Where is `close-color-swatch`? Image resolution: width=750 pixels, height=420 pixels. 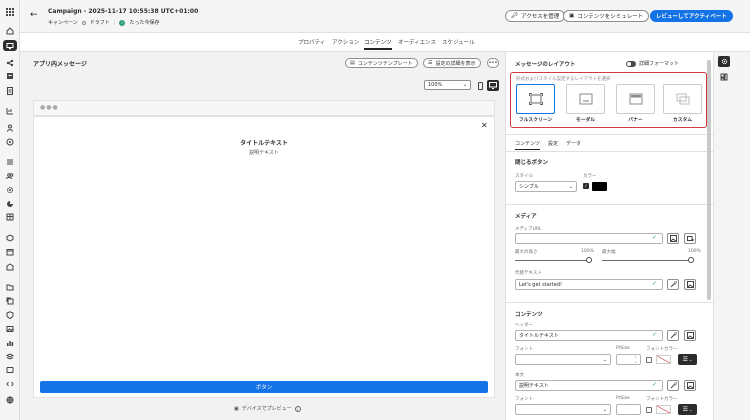 close-color-swatch is located at coordinates (599, 186).